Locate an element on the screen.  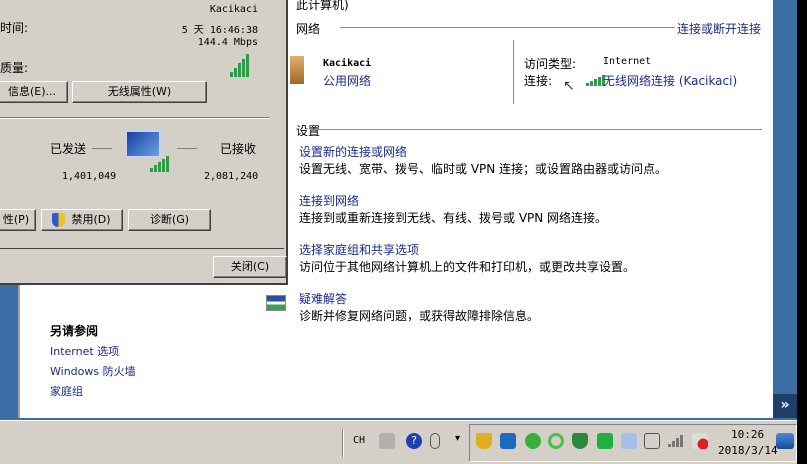
settings-section-heading: 设置 is located at coordinates (308, 131).